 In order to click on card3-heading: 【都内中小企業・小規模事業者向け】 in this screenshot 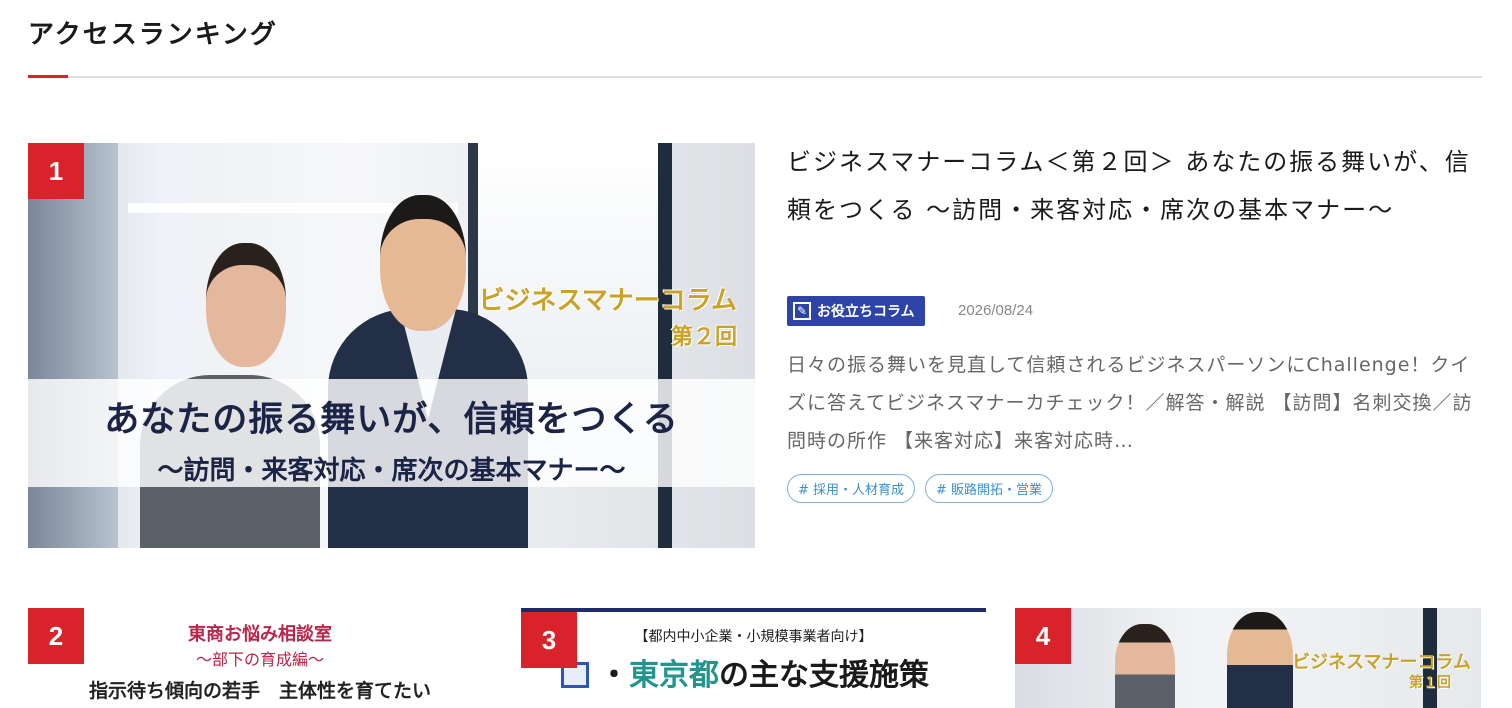, I will do `click(753, 637)`.